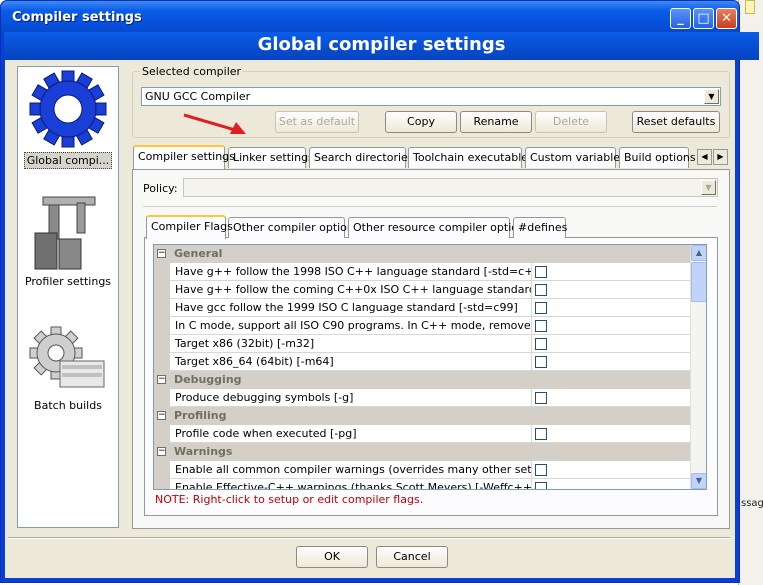 This screenshot has height=585, width=763. What do you see at coordinates (245, 343) in the screenshot?
I see `flag-label: Target x86 (32bit) [-m32]` at bounding box center [245, 343].